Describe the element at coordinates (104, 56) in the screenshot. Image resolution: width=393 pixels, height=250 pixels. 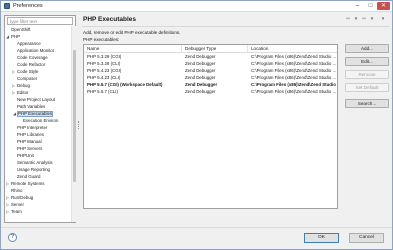
I see `cell-name: PHP 5.3.29 (CGI)` at that location.